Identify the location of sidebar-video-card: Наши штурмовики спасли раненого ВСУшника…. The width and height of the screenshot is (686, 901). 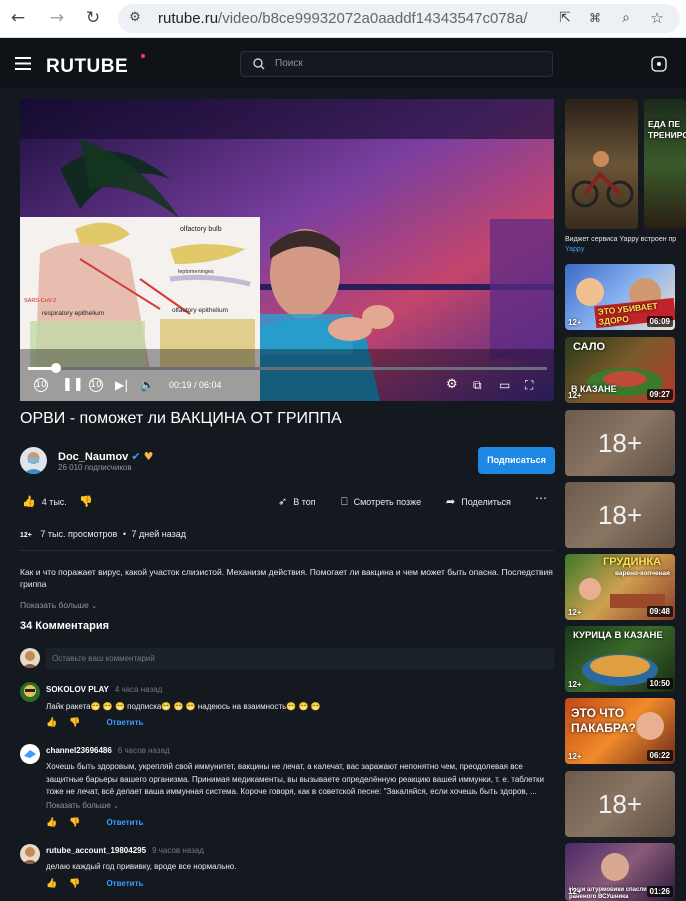
(620, 872).